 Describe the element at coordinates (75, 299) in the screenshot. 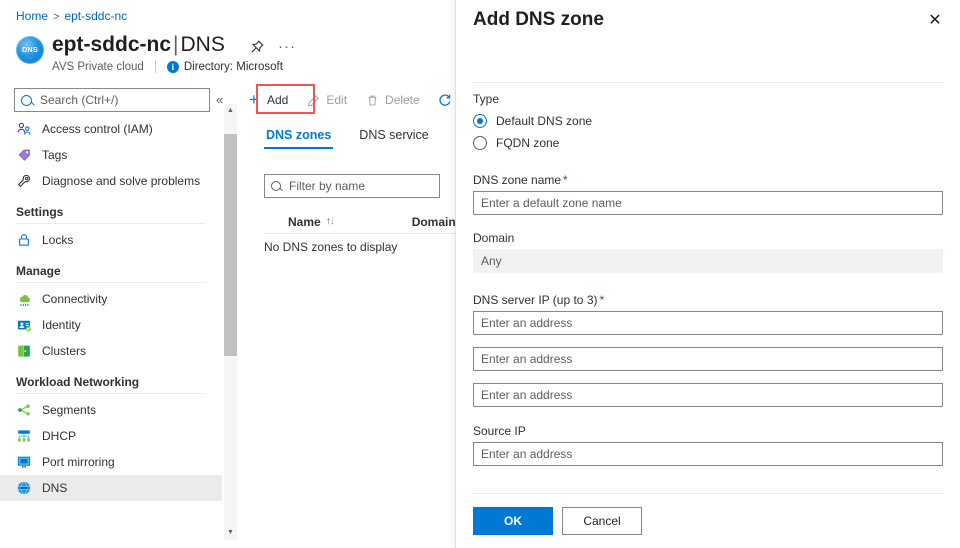

I see `sidebar-item-label: Connectivity` at that location.